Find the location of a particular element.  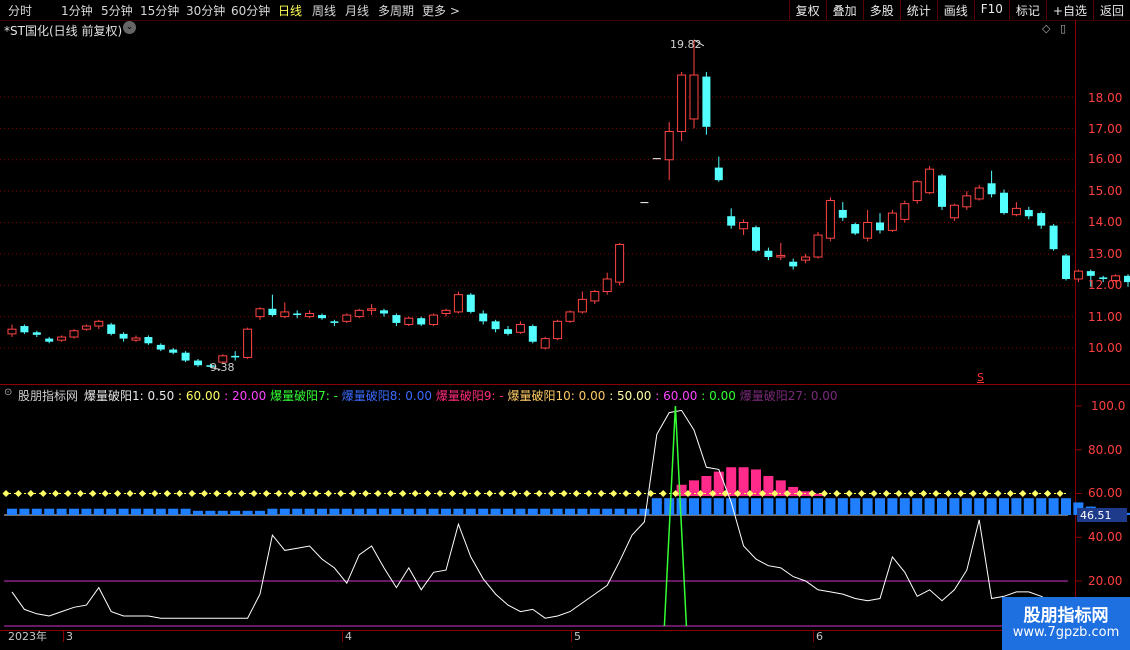

price-tick-13: 13.00 is located at coordinates (1105, 254).